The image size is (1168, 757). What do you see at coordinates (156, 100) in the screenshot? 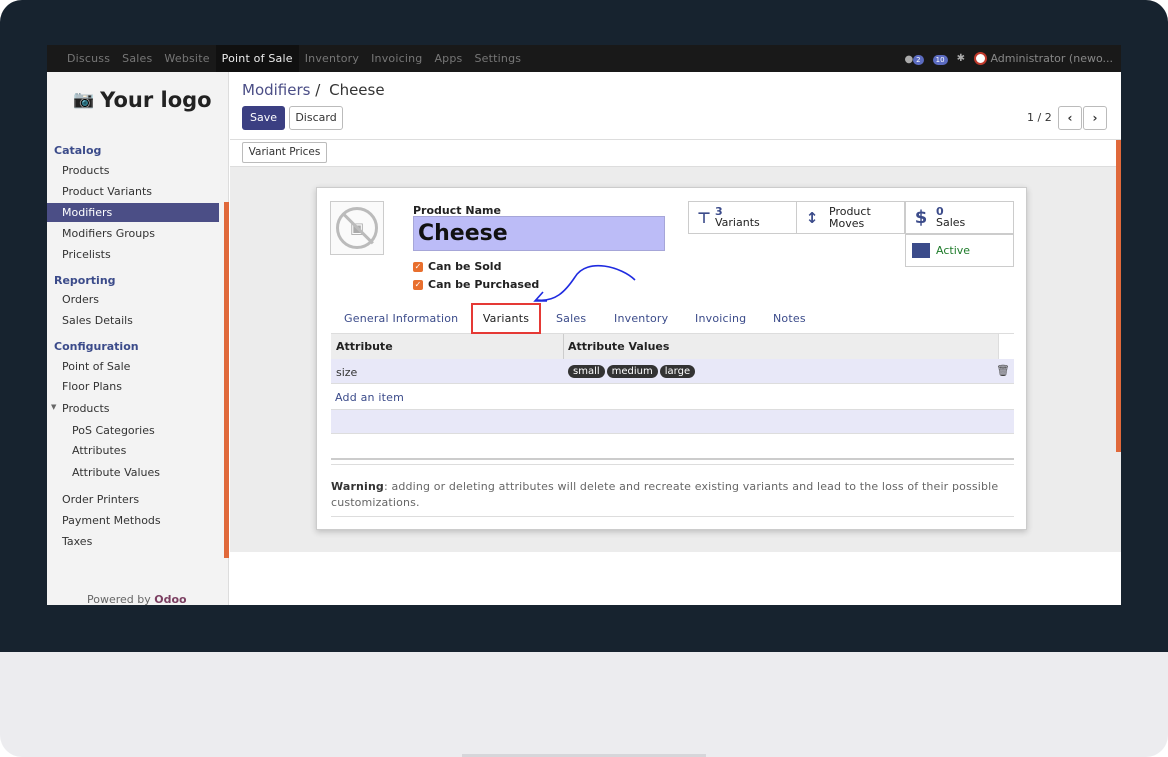
I see `logo-text: Your logo` at bounding box center [156, 100].